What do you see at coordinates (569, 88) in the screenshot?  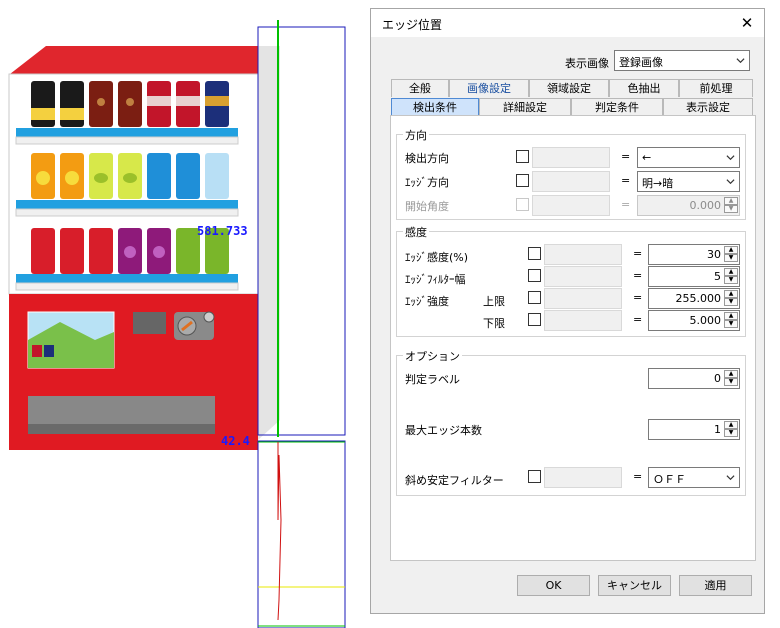 I see `tab-region-settings: 領域設定` at bounding box center [569, 88].